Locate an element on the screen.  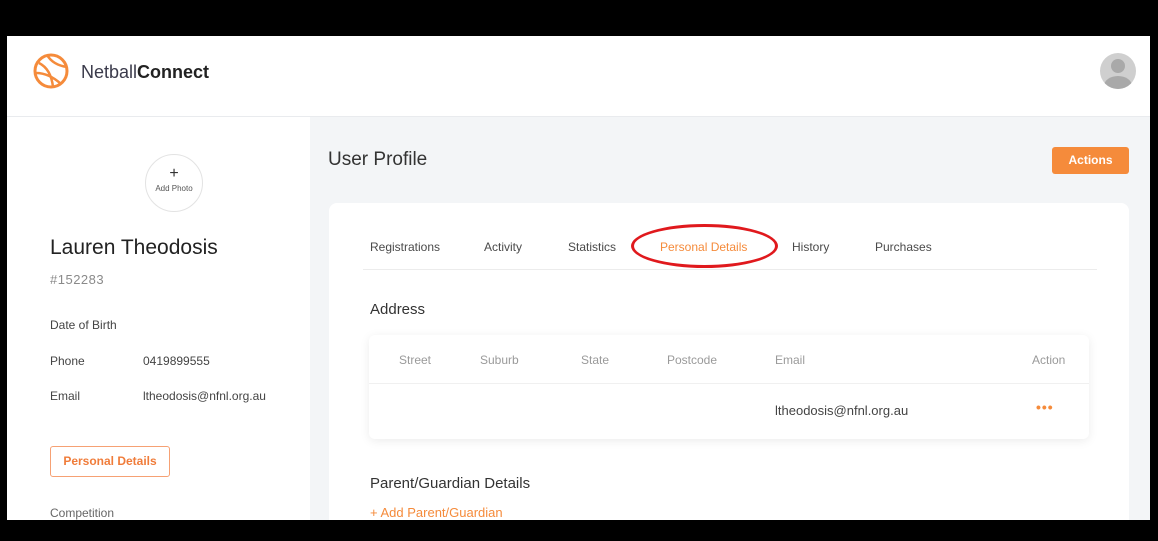
avatar-body-icon is located at coordinates (1118, 82).